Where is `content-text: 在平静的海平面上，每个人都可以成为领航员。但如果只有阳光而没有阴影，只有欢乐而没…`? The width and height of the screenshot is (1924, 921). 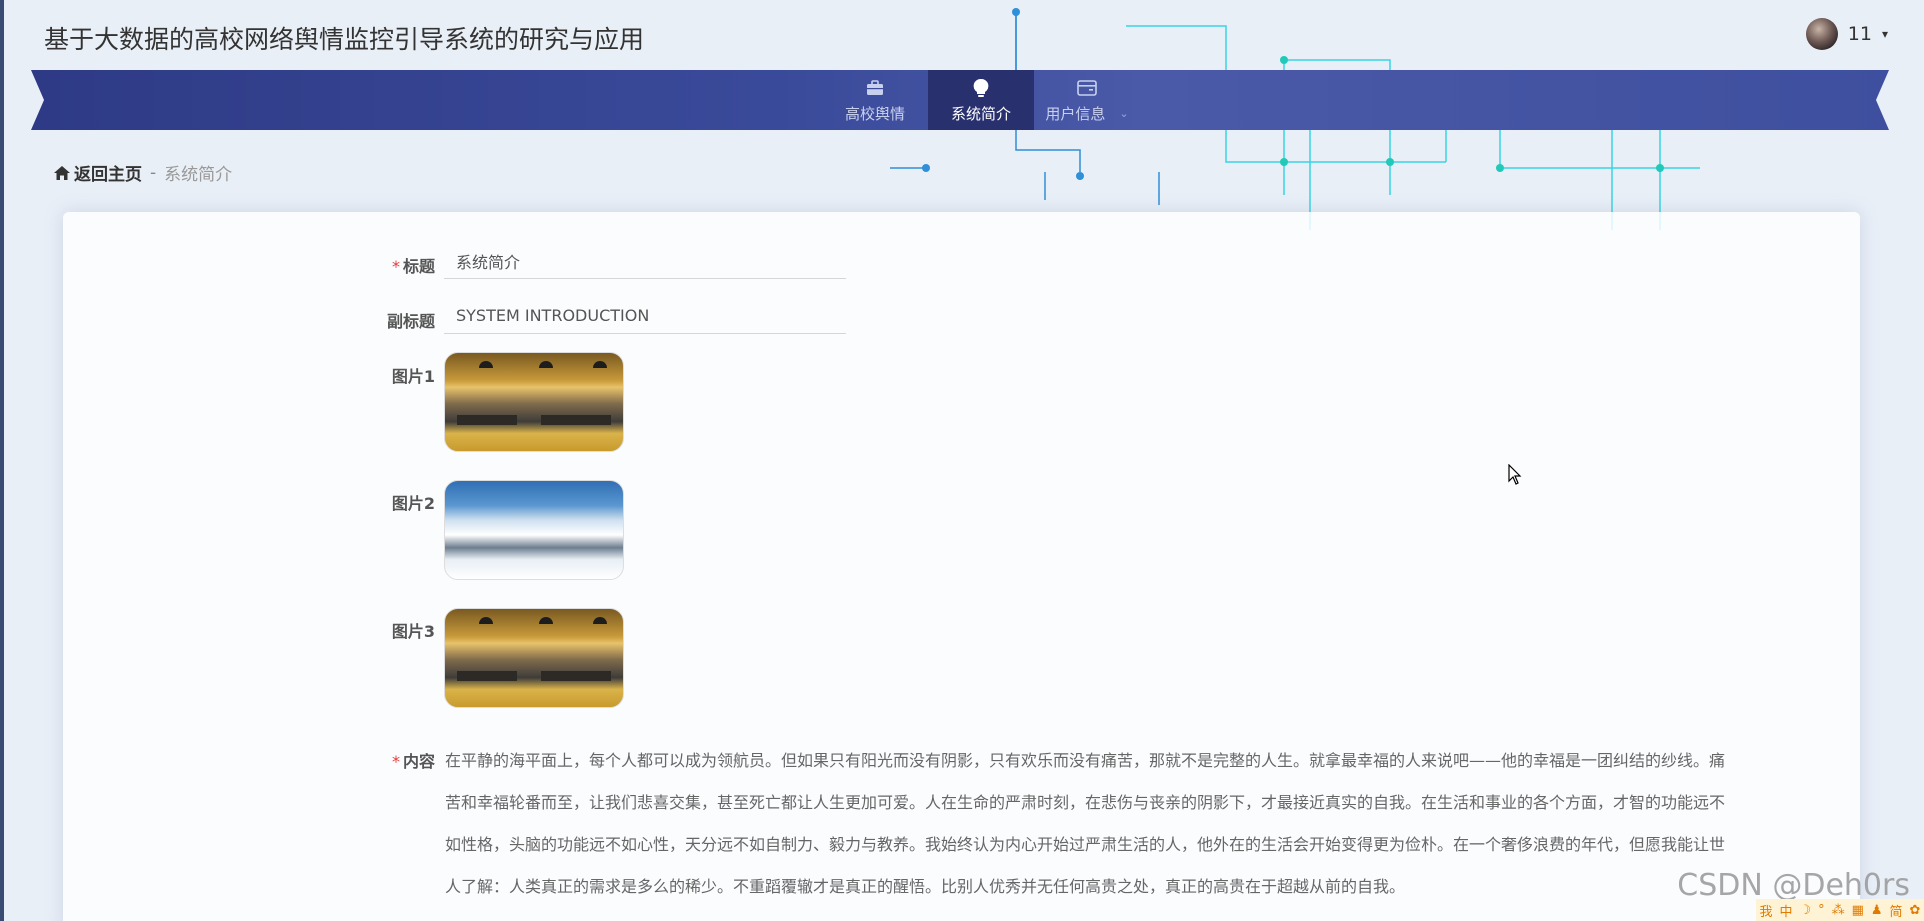
content-text: 在平静的海平面上，每个人都可以成为领航员。但如果只有阳光而没有阴影，只有欢乐而没… is located at coordinates (1085, 823).